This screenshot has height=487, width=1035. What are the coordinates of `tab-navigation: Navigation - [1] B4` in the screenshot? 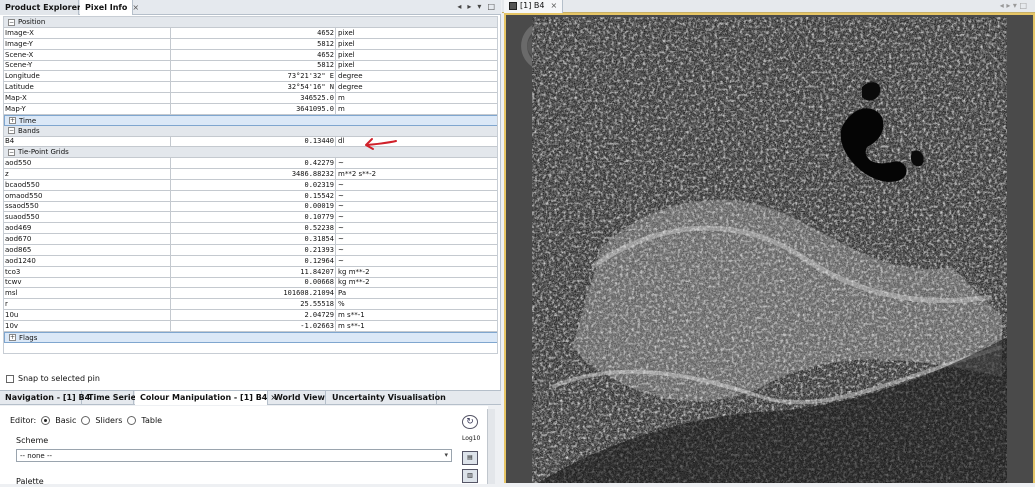 It's located at (45, 398).